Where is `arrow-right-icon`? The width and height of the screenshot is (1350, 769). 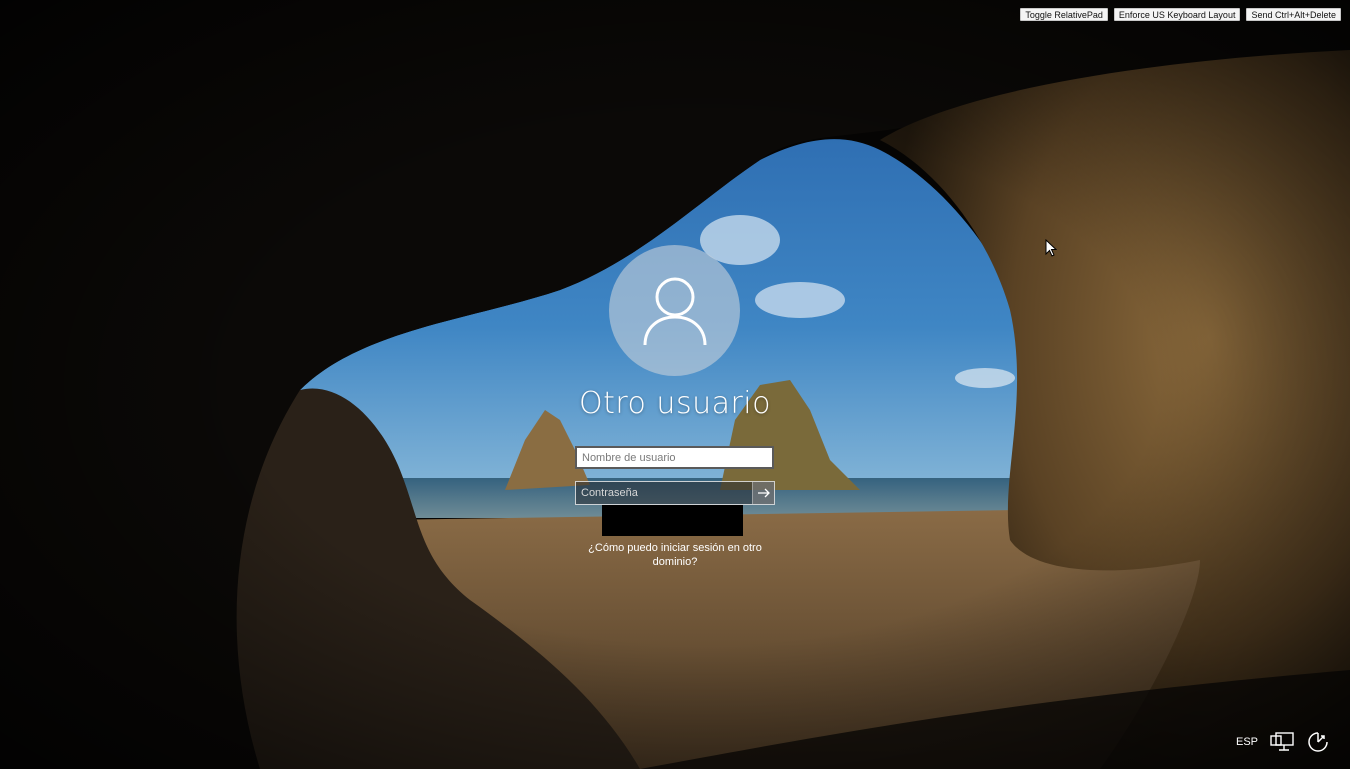
arrow-right-icon is located at coordinates (763, 493).